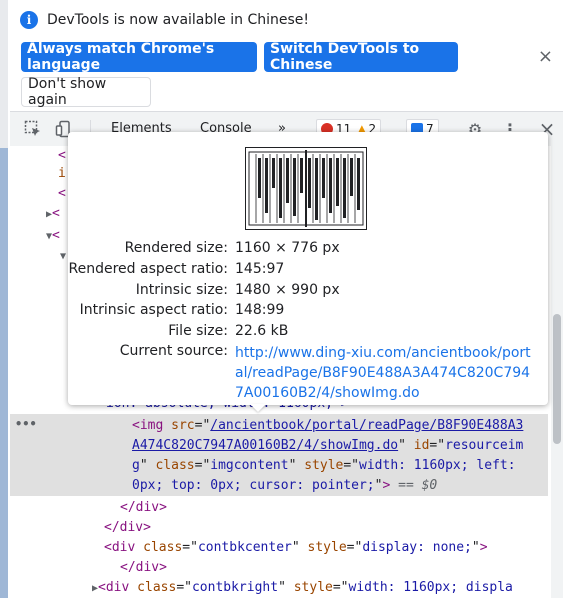  Describe the element at coordinates (63, 256) in the screenshot. I see `dom-line-hidden-6: ▼` at that location.